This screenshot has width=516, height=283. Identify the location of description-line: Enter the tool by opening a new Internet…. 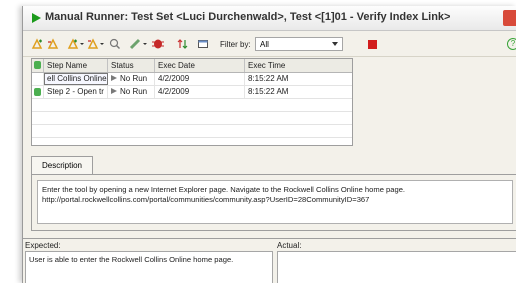
(224, 189).